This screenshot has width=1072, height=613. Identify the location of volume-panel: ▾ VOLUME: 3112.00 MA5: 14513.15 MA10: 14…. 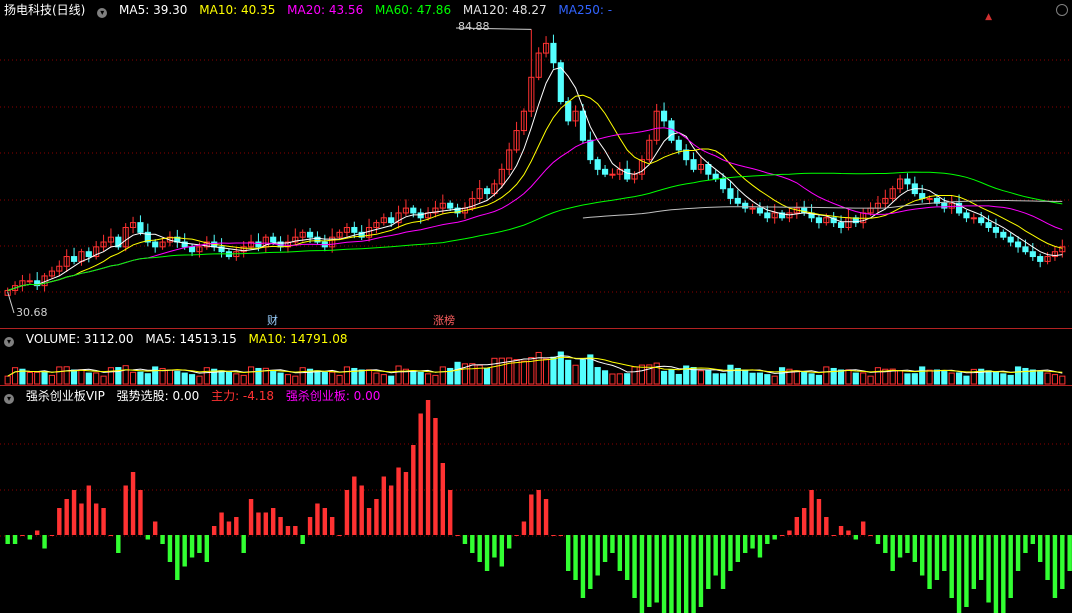
(536, 357).